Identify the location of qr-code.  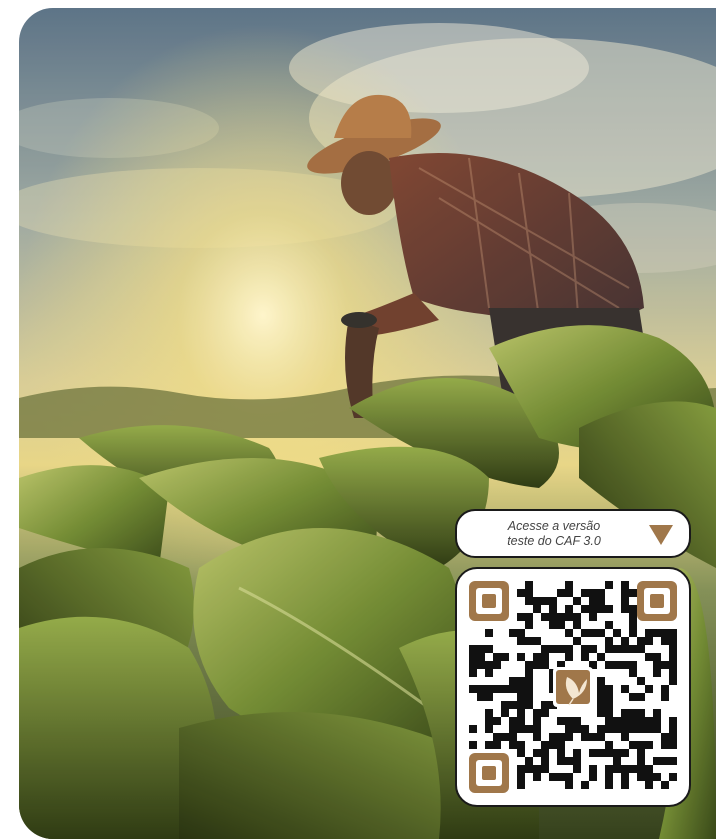
(573, 687).